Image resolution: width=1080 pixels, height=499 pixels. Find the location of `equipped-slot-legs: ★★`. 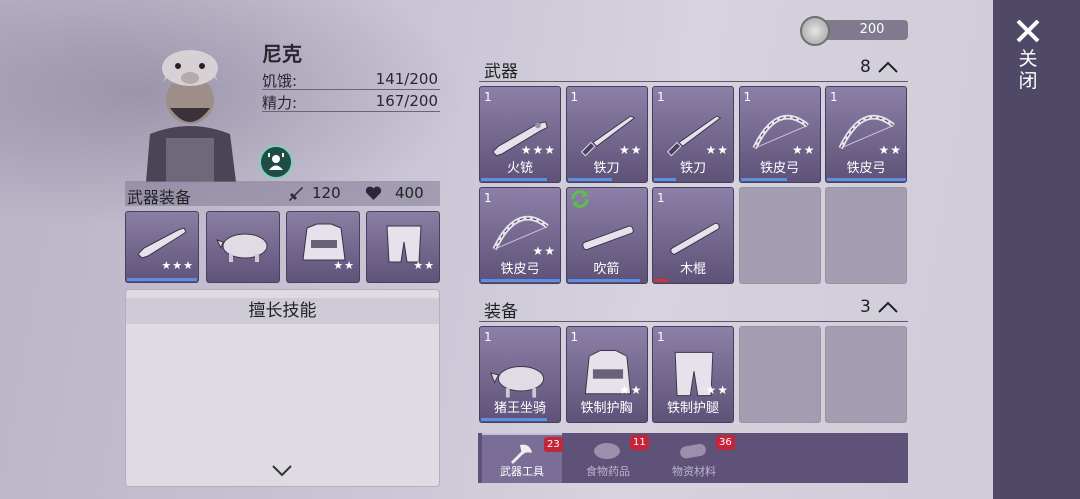

equipped-slot-legs: ★★ is located at coordinates (403, 247).